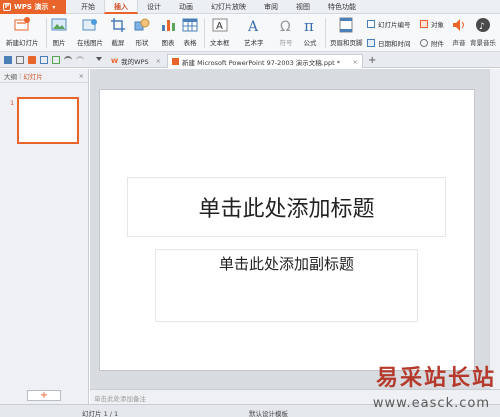 The width and height of the screenshot is (500, 417). I want to click on tab-insert: 插入, so click(121, 7).